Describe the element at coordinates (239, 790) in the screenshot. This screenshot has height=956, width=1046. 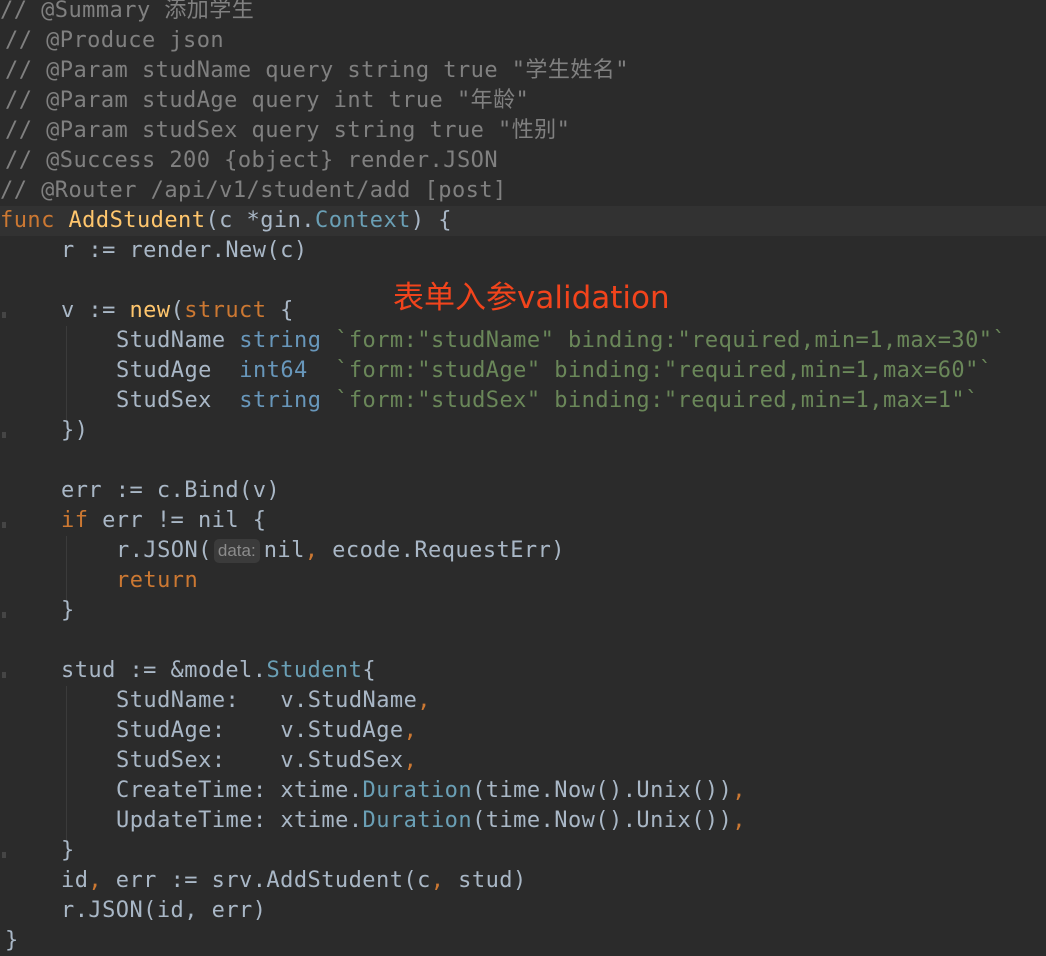
I see `code-text: CreateTime: xtime.` at that location.